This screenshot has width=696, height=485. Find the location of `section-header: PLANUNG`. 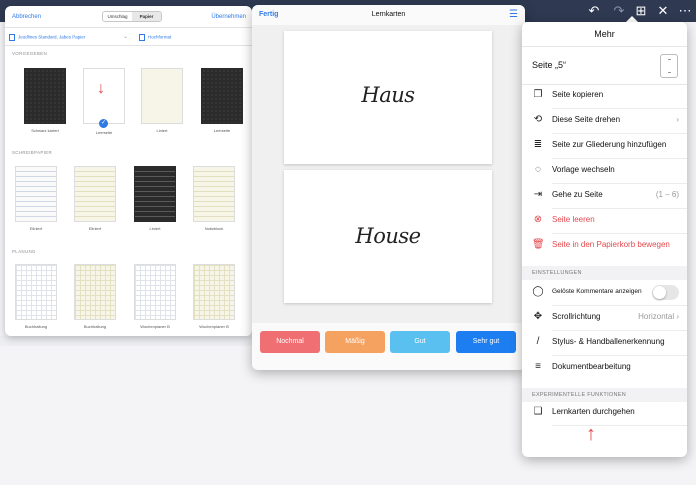

section-header: PLANUNG is located at coordinates (24, 251).